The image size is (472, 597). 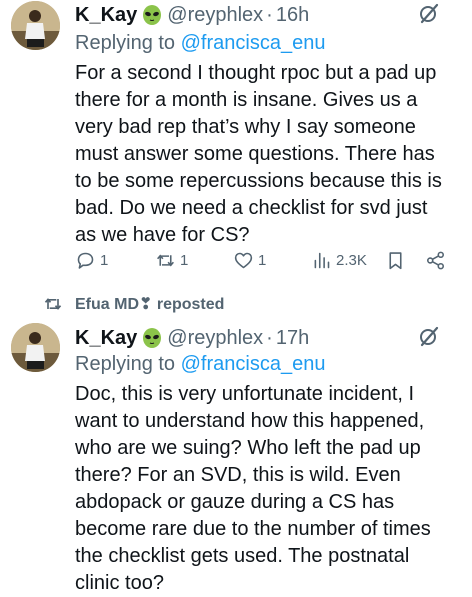 I want to click on tweet-text-line: bad. Do we need a checklist for svd just, so click(x=251, y=208).